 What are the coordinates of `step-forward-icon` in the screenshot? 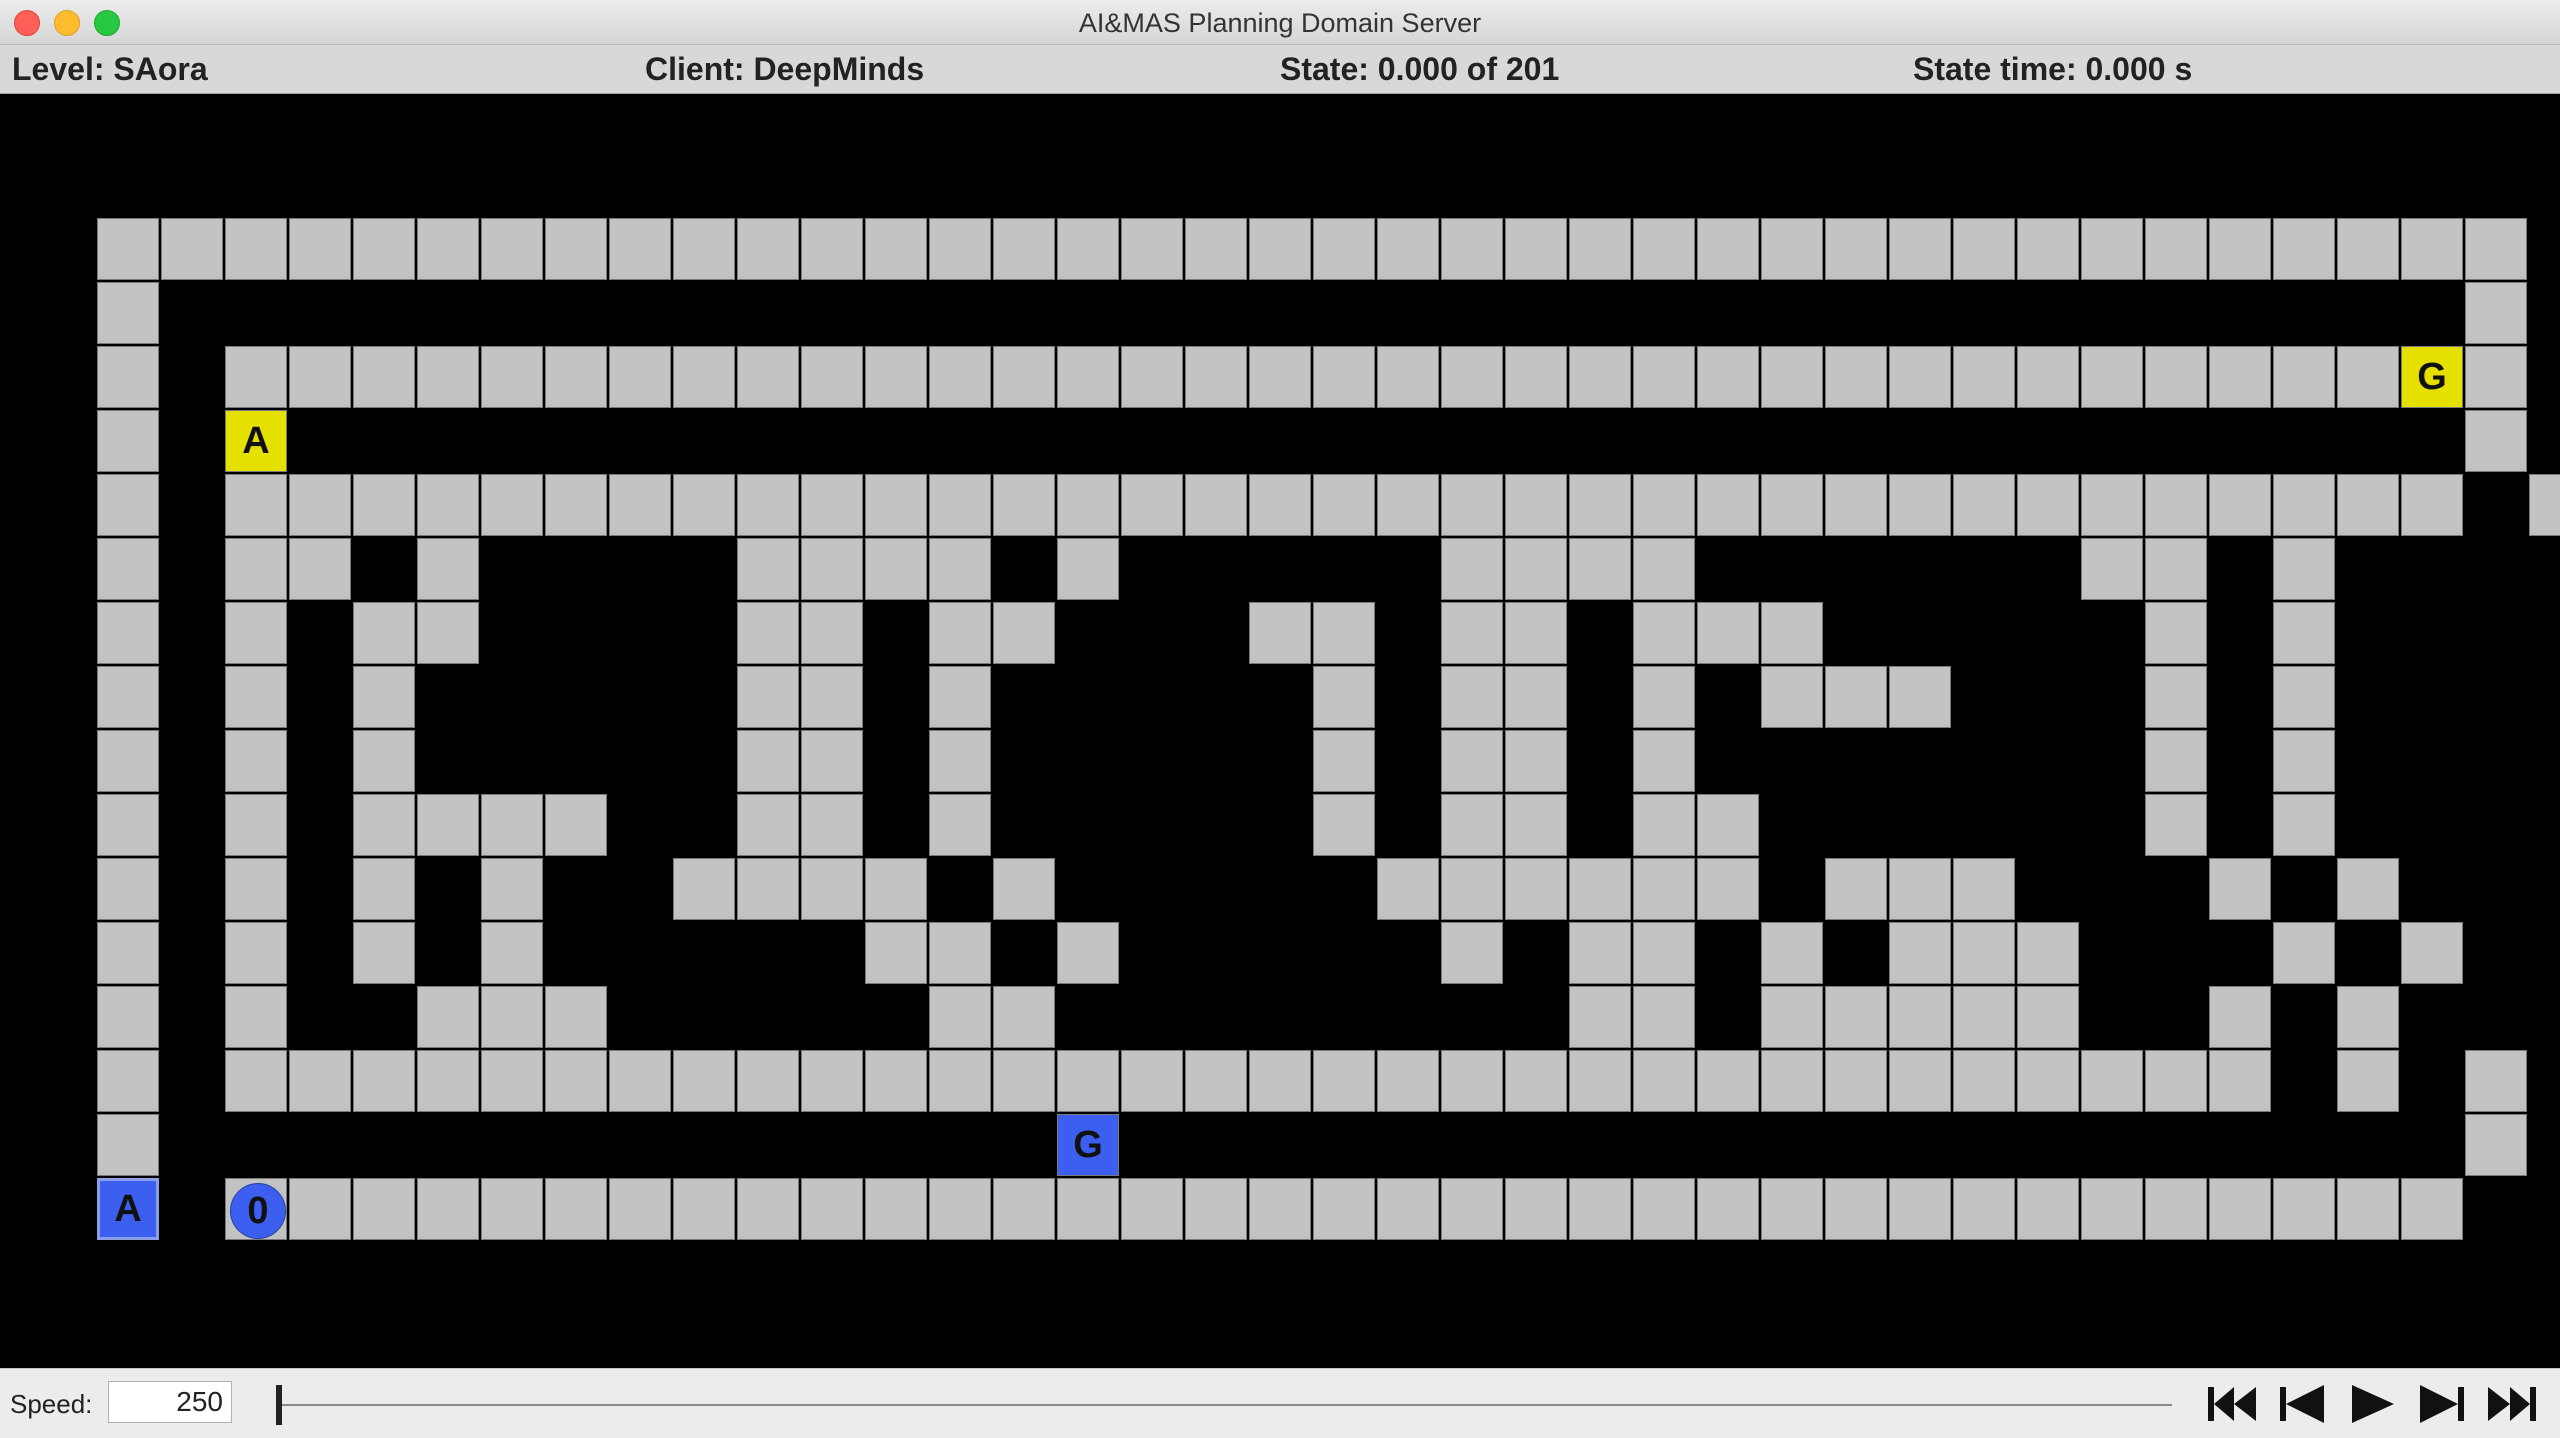 It's located at (2442, 1404).